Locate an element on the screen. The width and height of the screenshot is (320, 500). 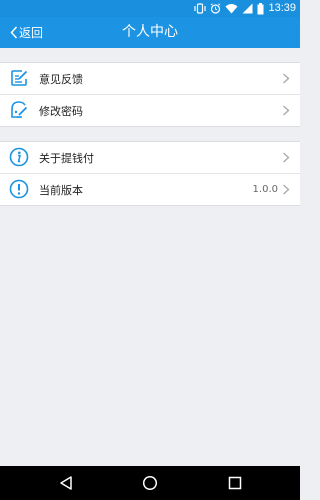
menu-item-label: 意见反馈 is located at coordinates (61, 79).